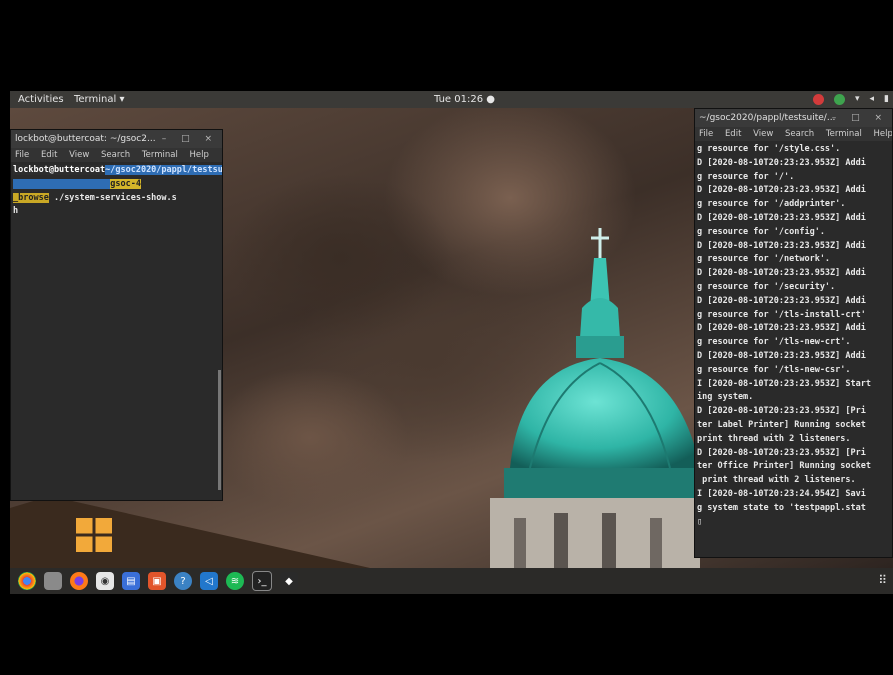 The height and width of the screenshot is (675, 893). I want to click on volume-icon: ◂, so click(872, 99).